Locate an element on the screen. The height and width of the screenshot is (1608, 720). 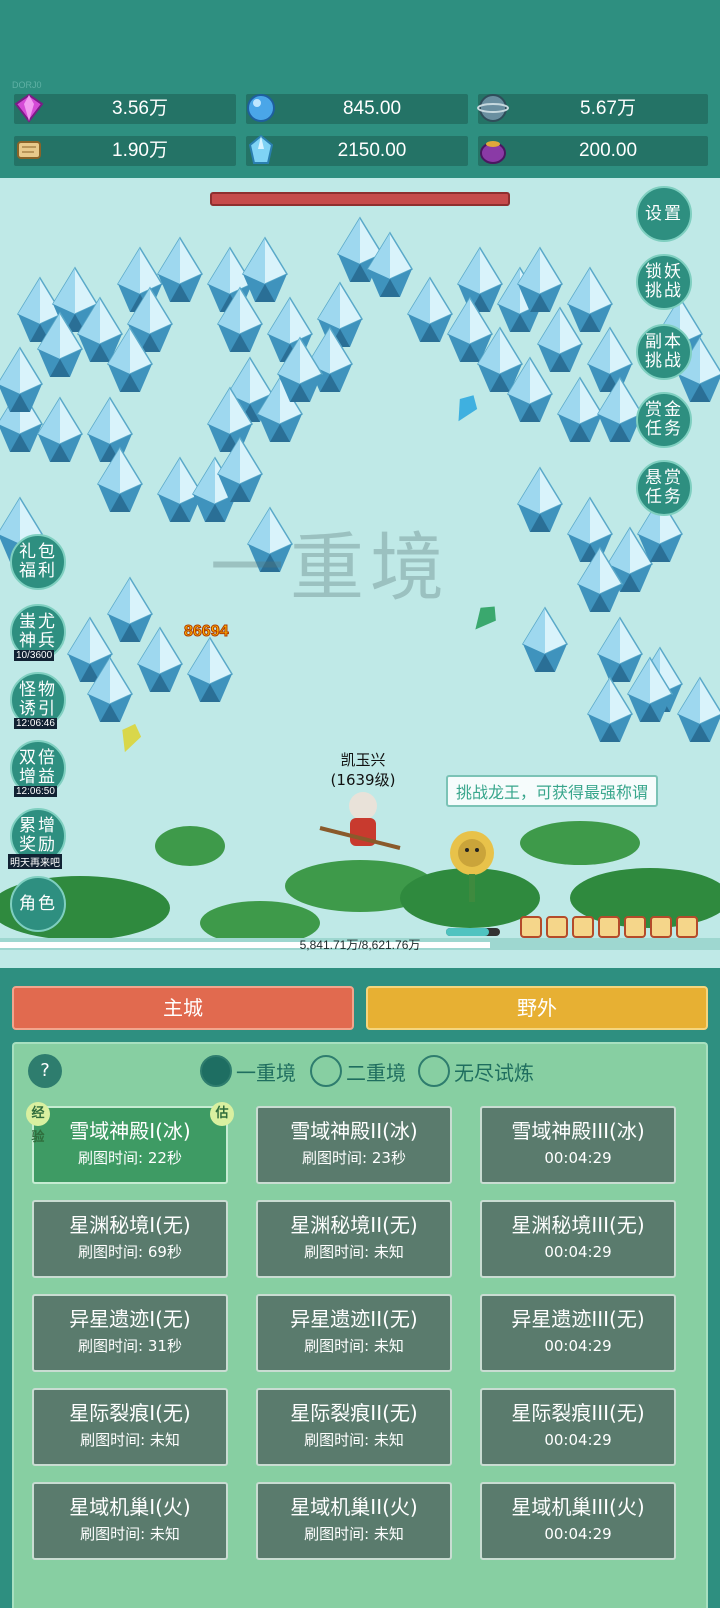
map-tile: 星际裂痕II(无) 刷图时间: 未知 is located at coordinates (354, 1427).